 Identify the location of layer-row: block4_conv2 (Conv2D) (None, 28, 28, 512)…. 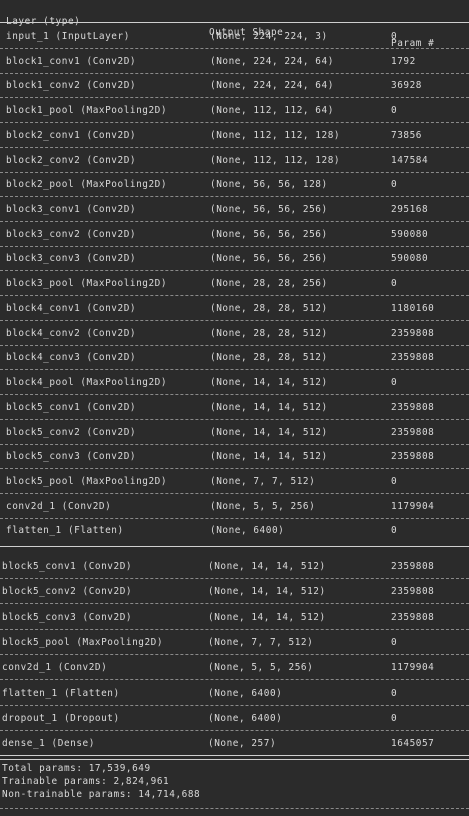
(234, 335).